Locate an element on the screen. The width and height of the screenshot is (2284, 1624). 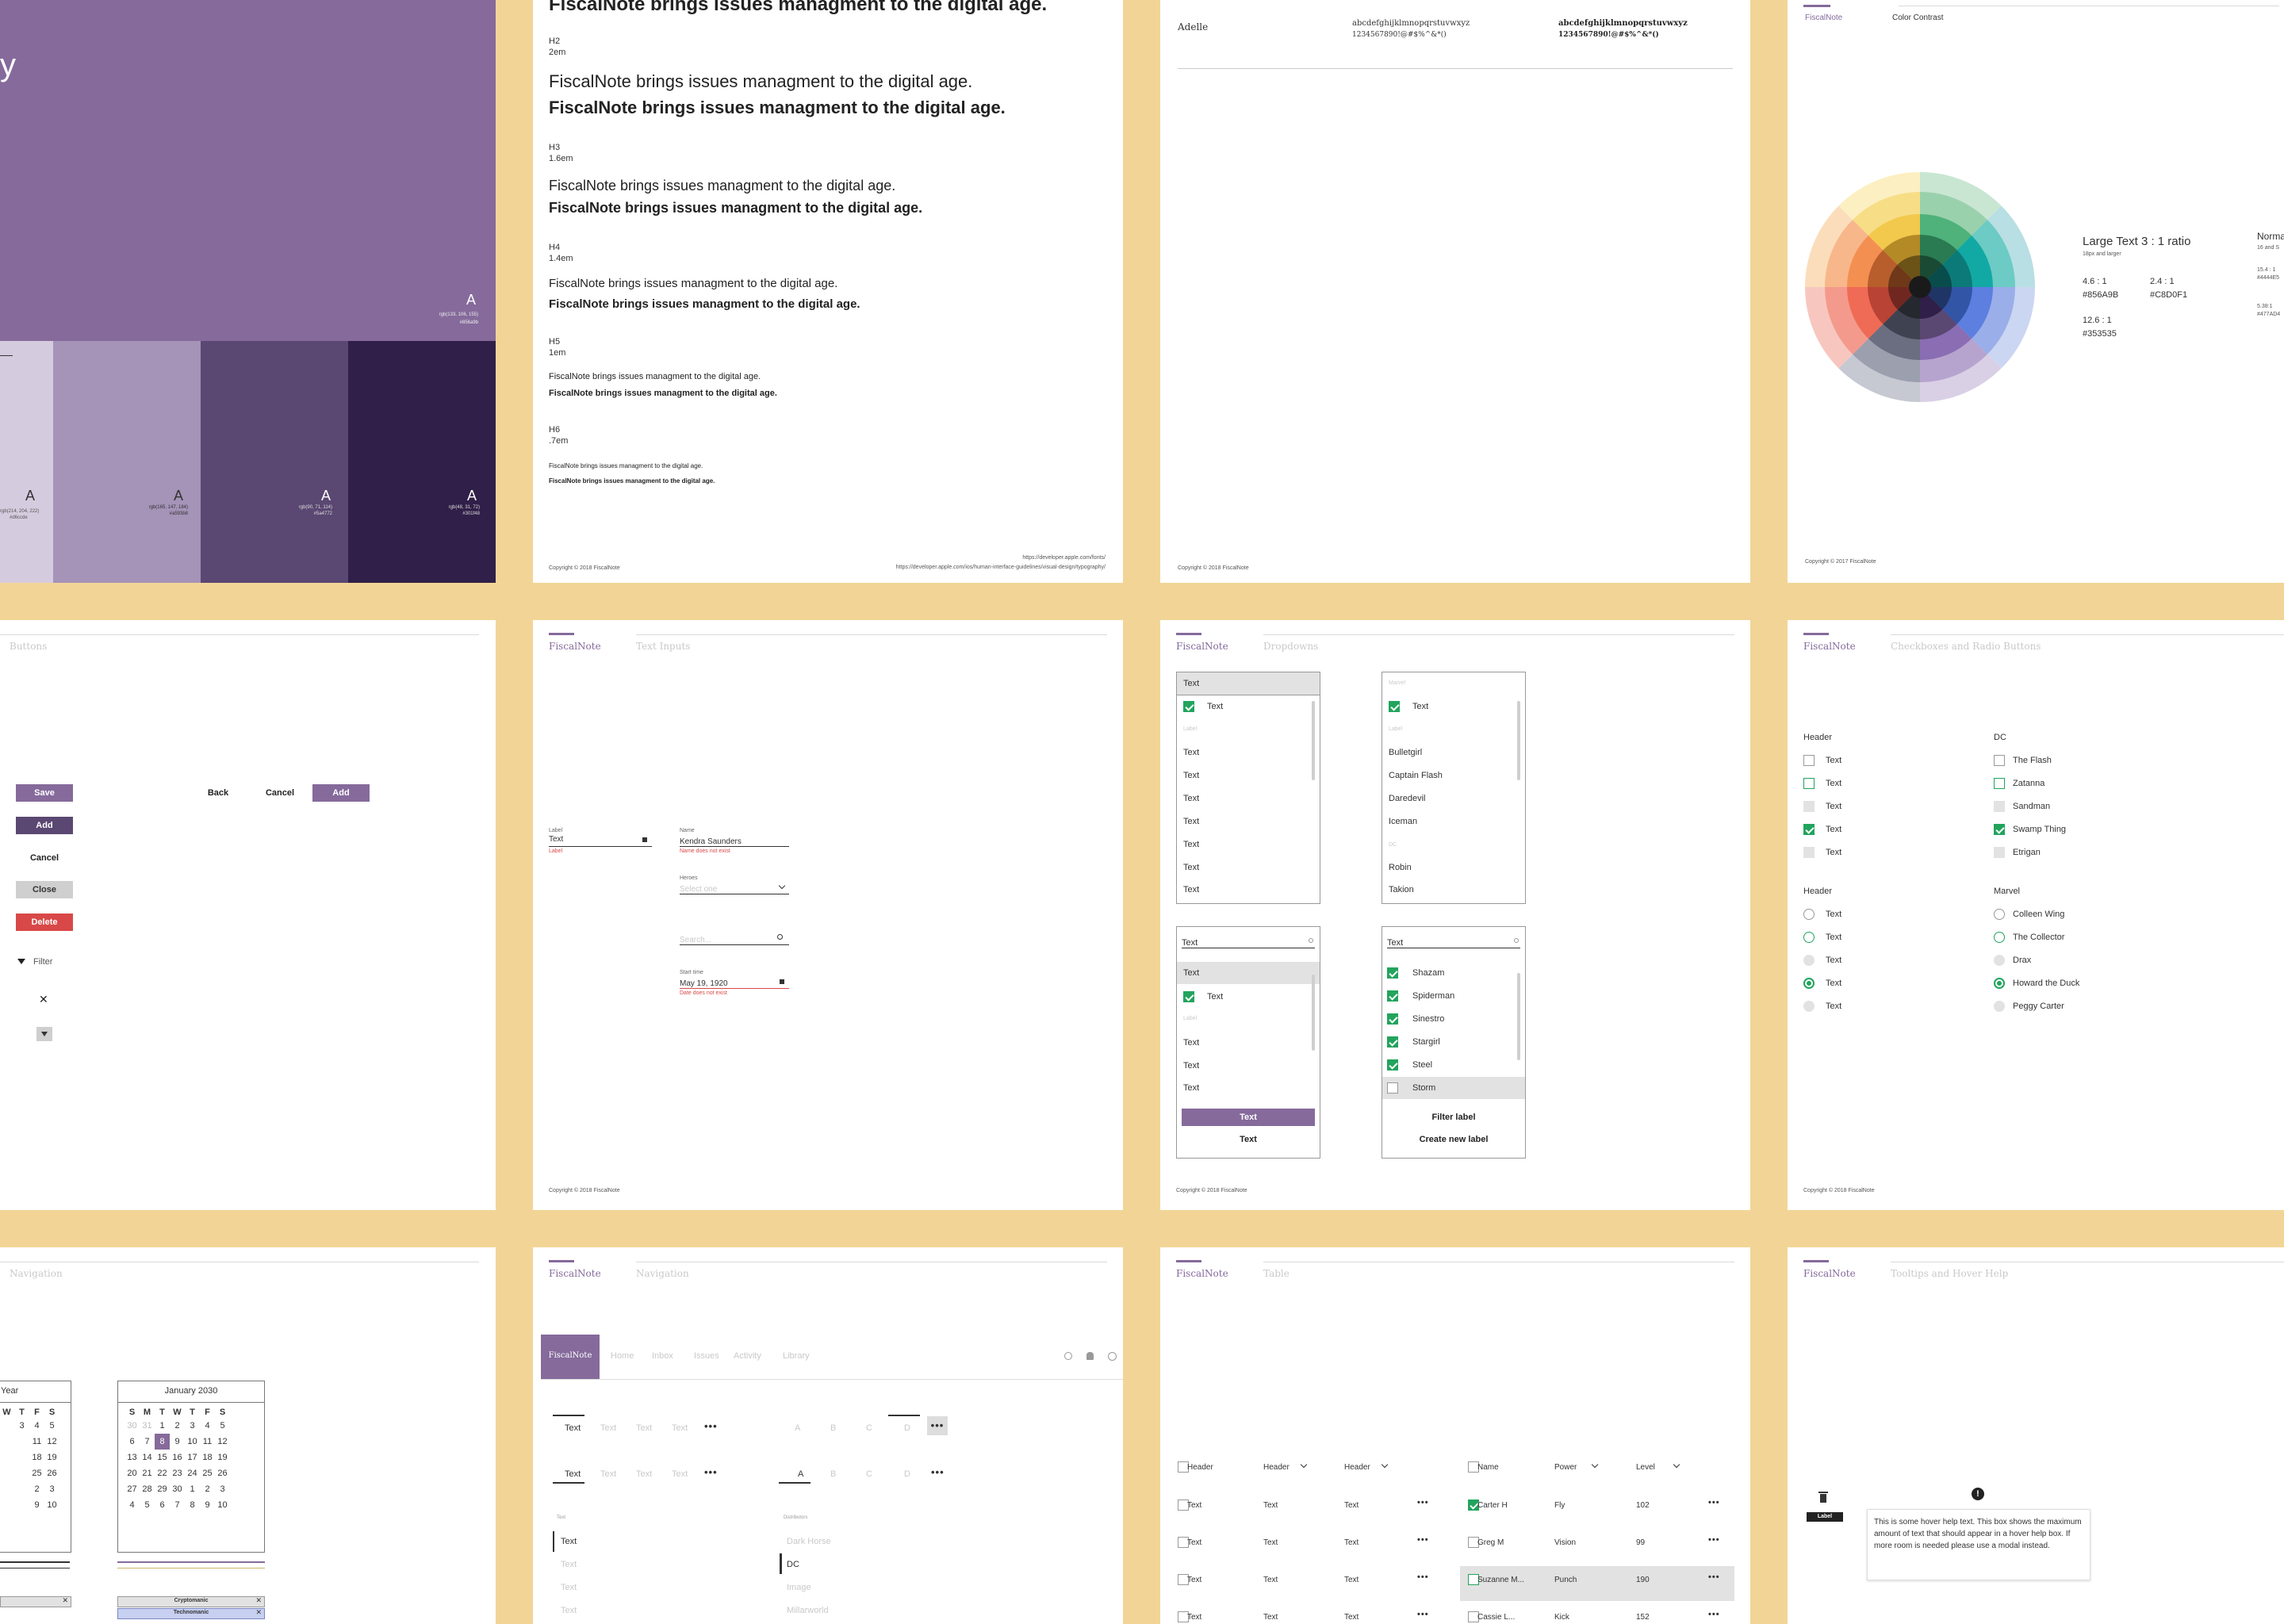
distributor-item: Millarworld is located at coordinates (808, 1610).